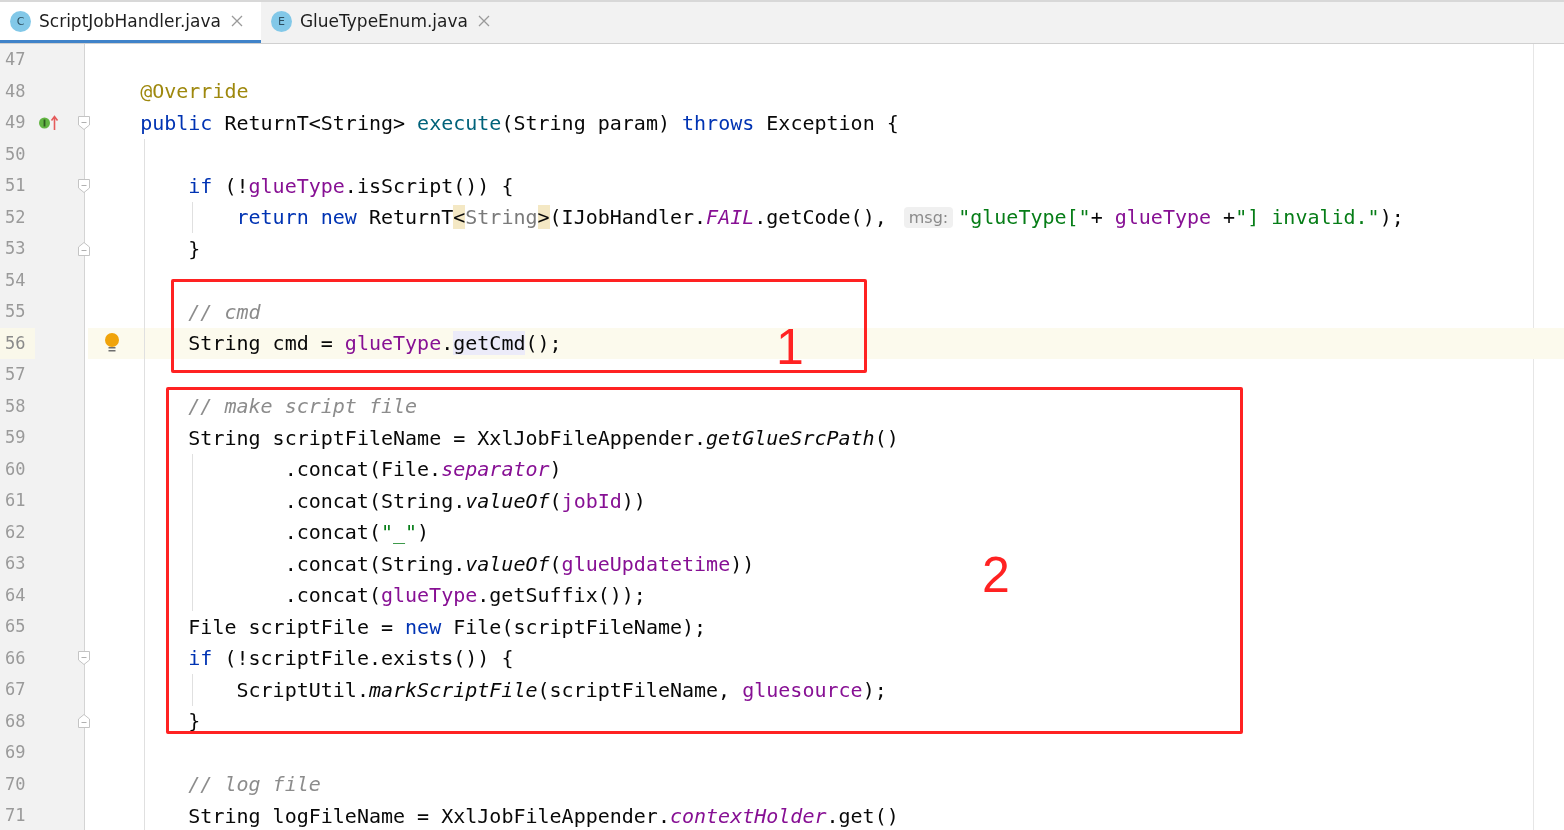  Describe the element at coordinates (357, 532) in the screenshot. I see `code-text: .concat("_")` at that location.